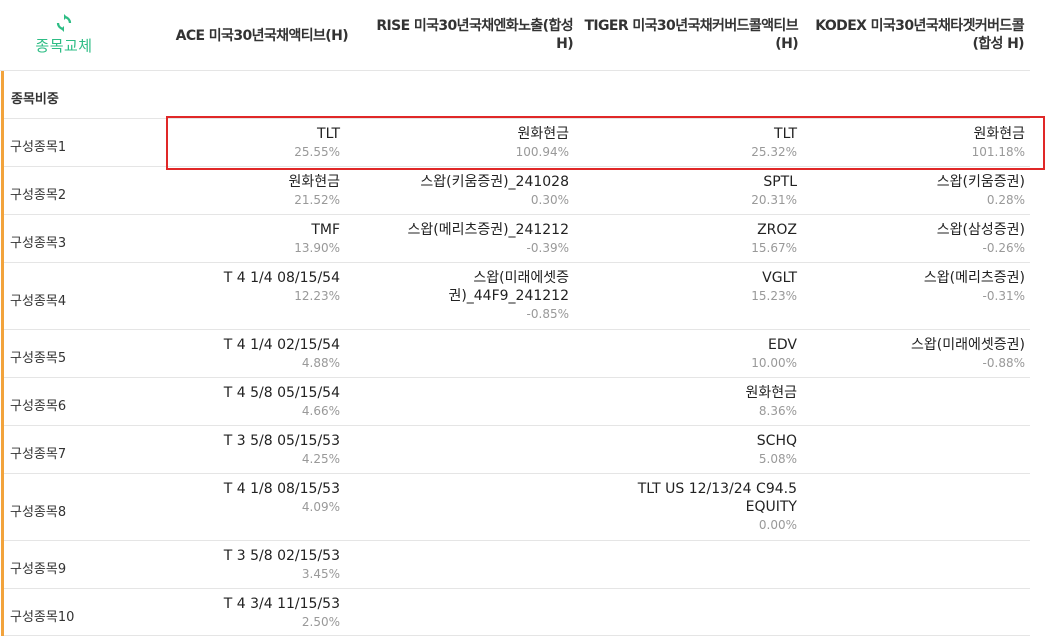  I want to click on holding-cell: 스왑(키움증권)_241028 0.30%, so click(466, 191).